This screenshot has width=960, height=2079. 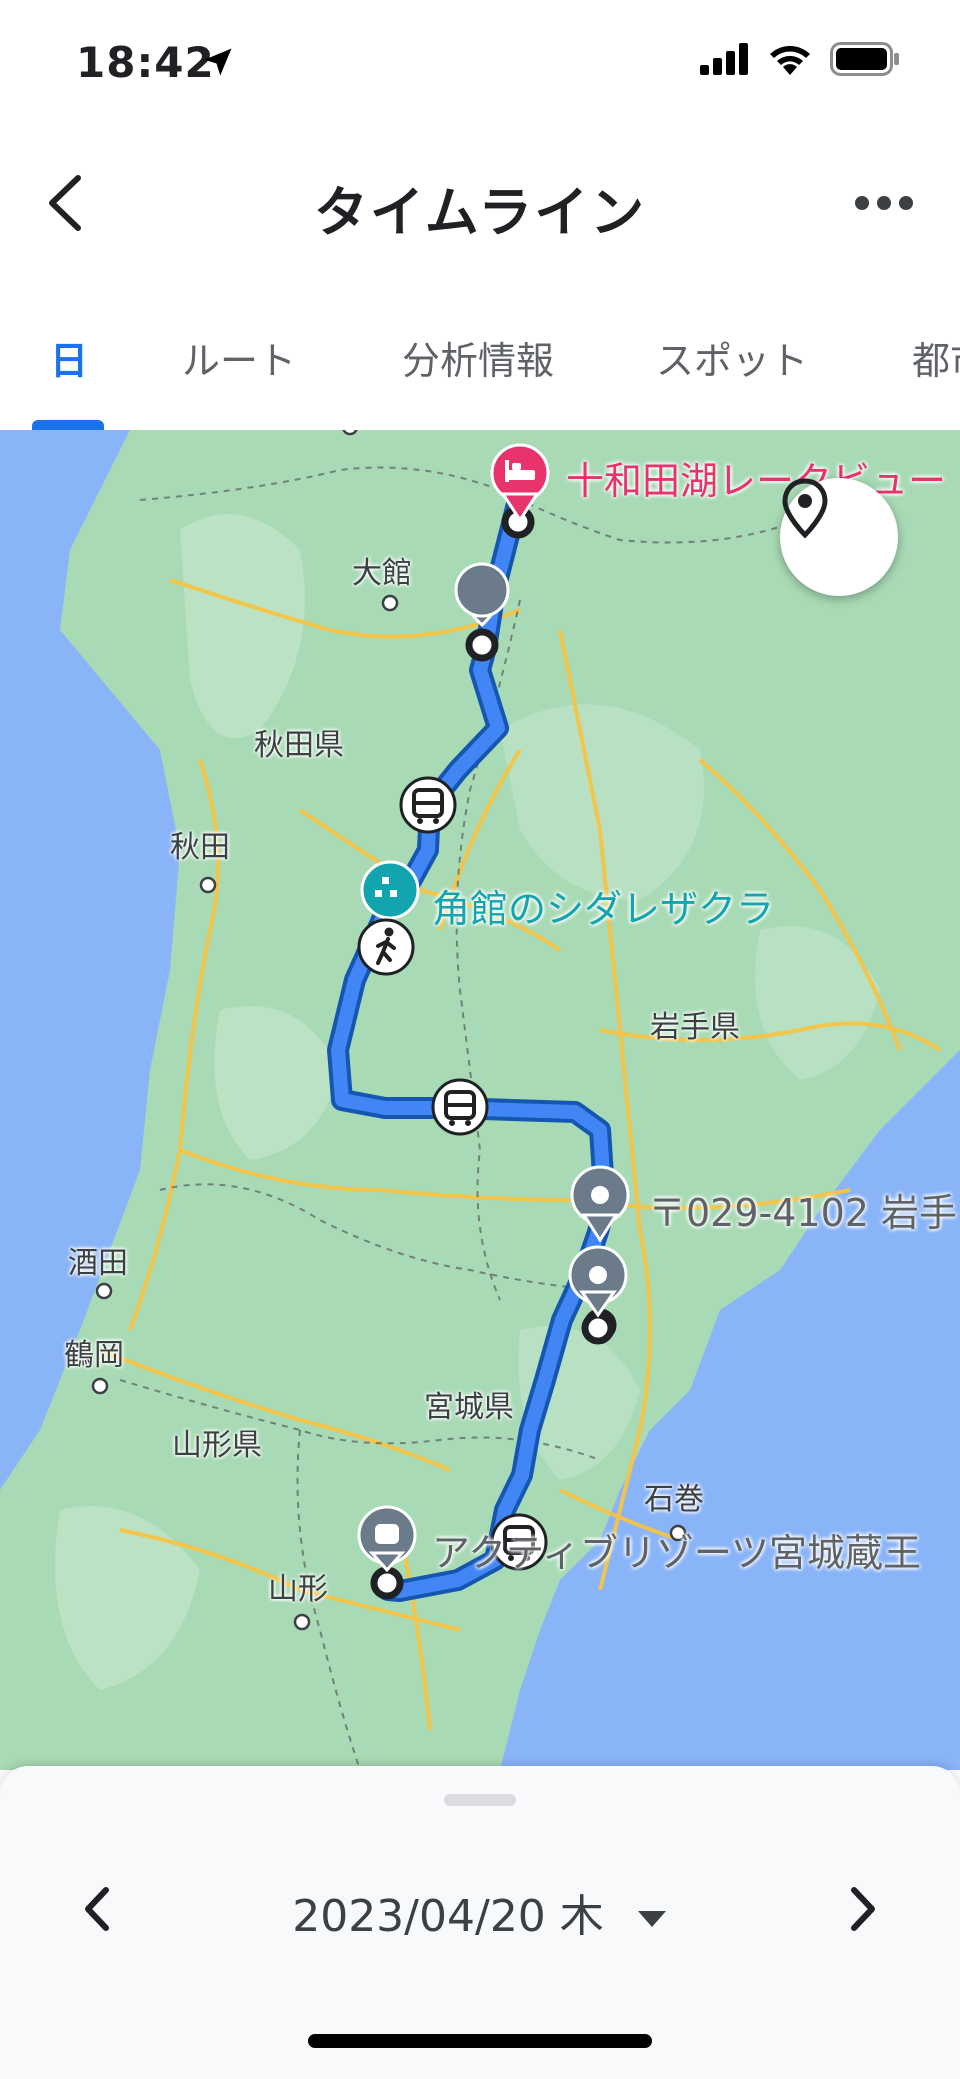 I want to click on map-label-ishinomaki: 石巻, so click(x=674, y=1499).